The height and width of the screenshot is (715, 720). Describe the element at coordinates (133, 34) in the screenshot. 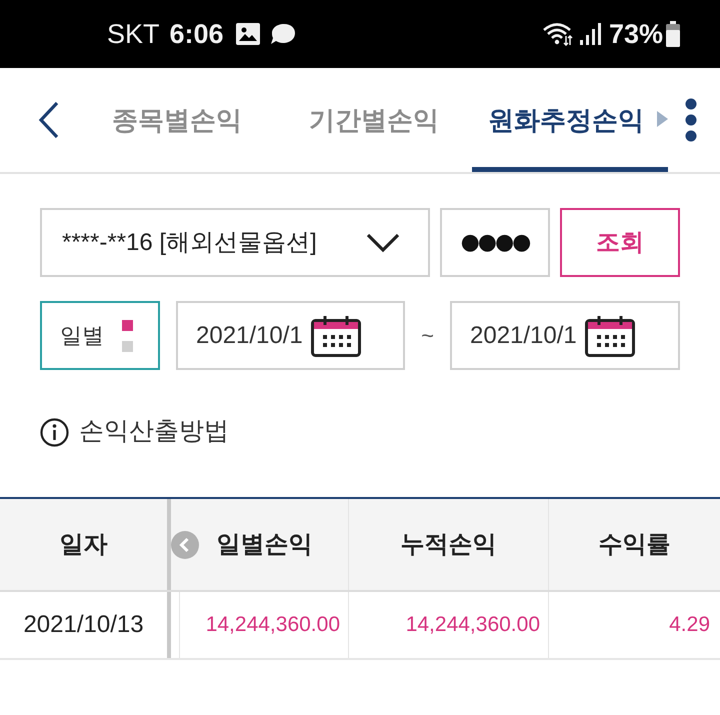

I see `carrier-text: SKT` at that location.